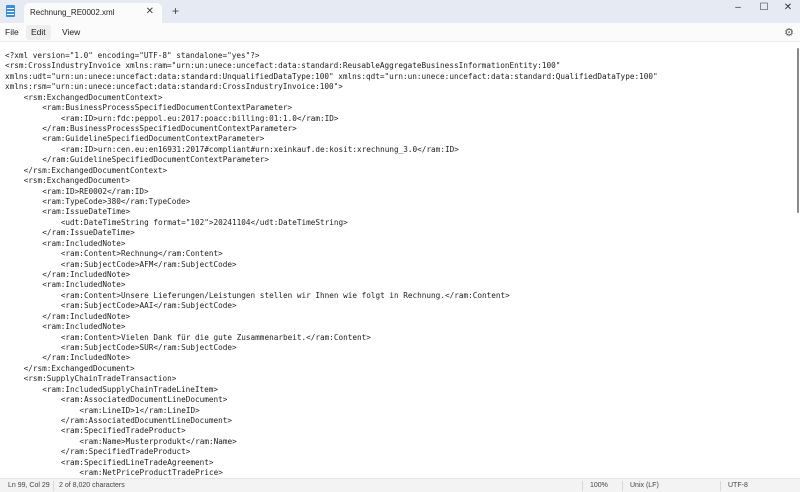 The width and height of the screenshot is (800, 492). What do you see at coordinates (125, 452) in the screenshot?
I see `code-line: </ram:SpecifiedTradeProduct>` at bounding box center [125, 452].